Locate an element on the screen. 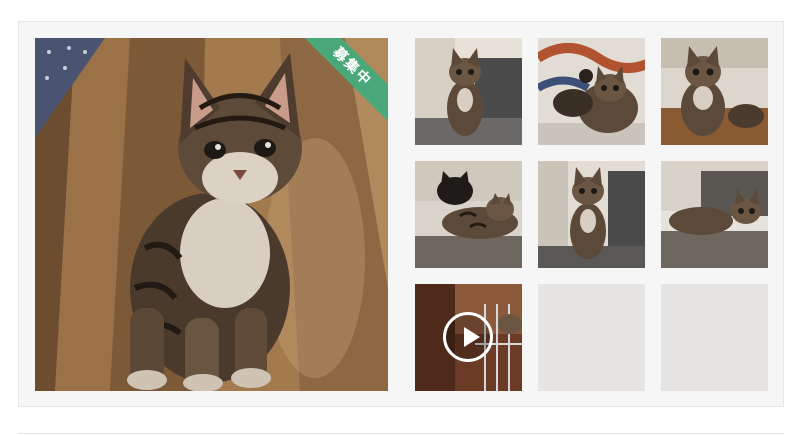 This screenshot has height=435, width=800. kitten-on-couch-image is located at coordinates (468, 91).